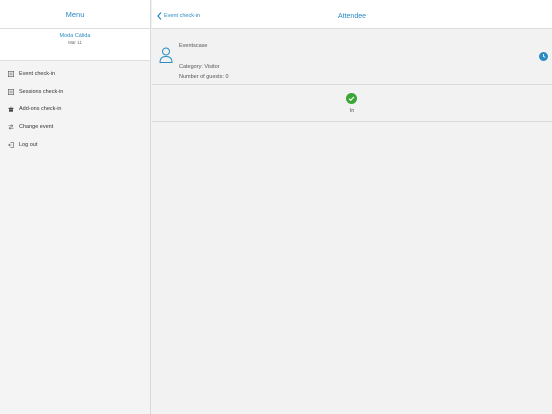 This screenshot has width=552, height=414. I want to click on user-icon, so click(166, 55).